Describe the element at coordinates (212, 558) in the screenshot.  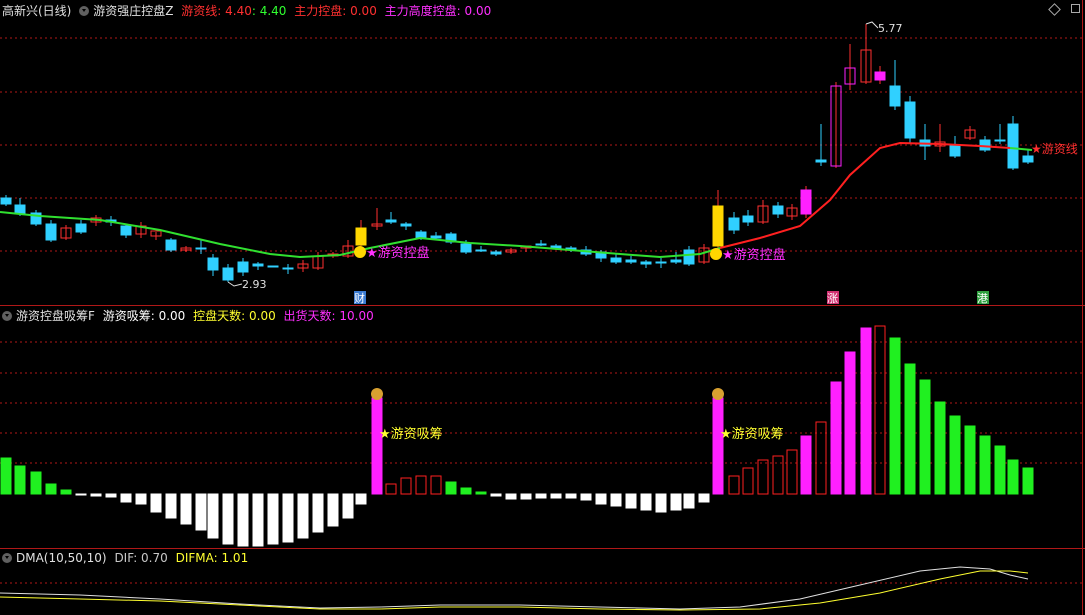
I see `line-label-1: DIFMA: 1.01` at that location.